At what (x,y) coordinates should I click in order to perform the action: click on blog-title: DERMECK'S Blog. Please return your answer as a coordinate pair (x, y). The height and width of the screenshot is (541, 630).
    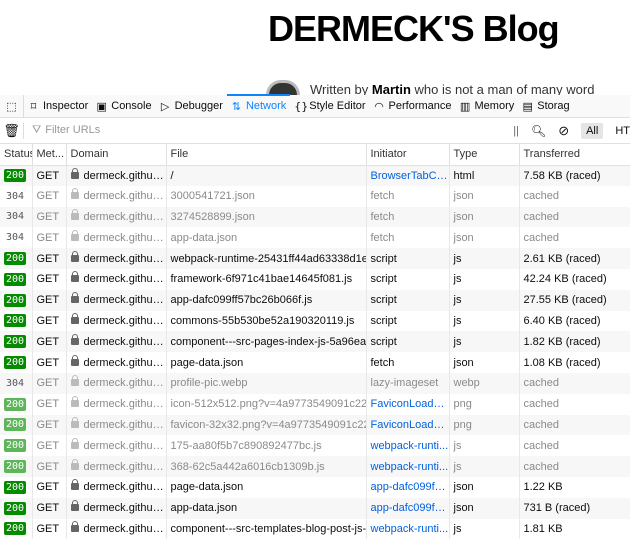
    Looking at the image, I should click on (414, 28).